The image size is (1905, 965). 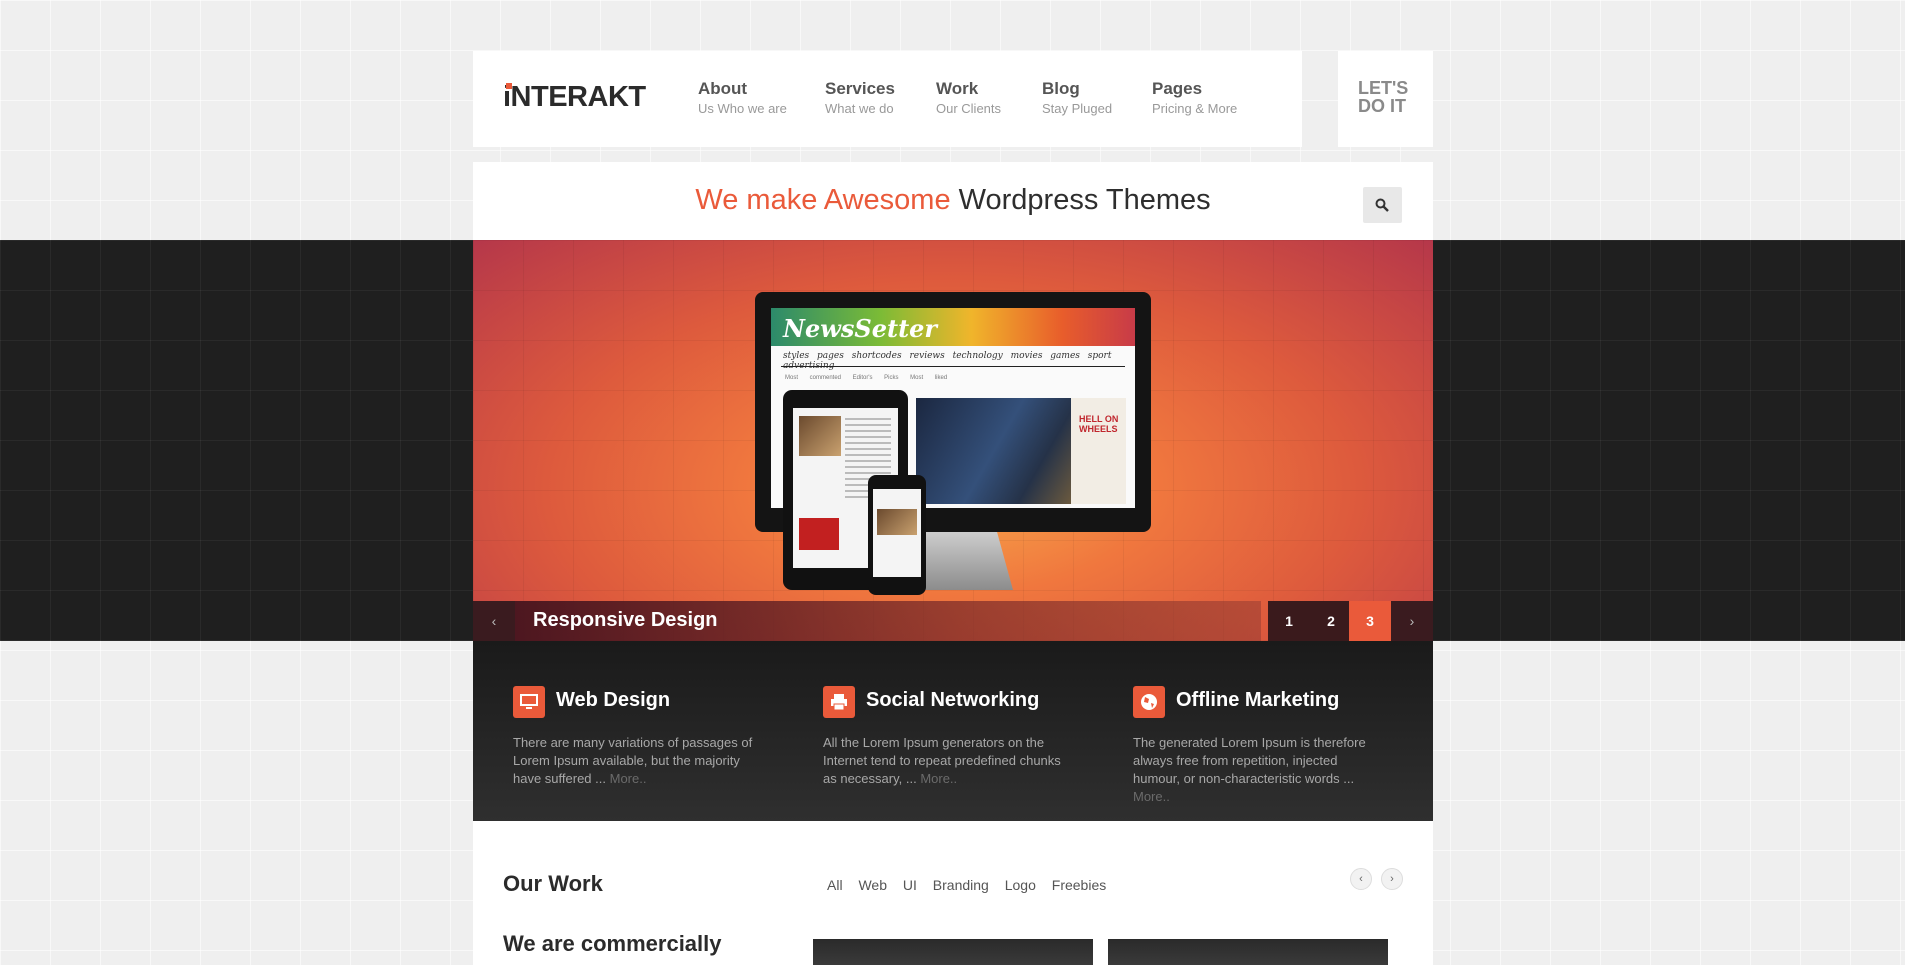 What do you see at coordinates (835, 885) in the screenshot?
I see `filter-all: All` at bounding box center [835, 885].